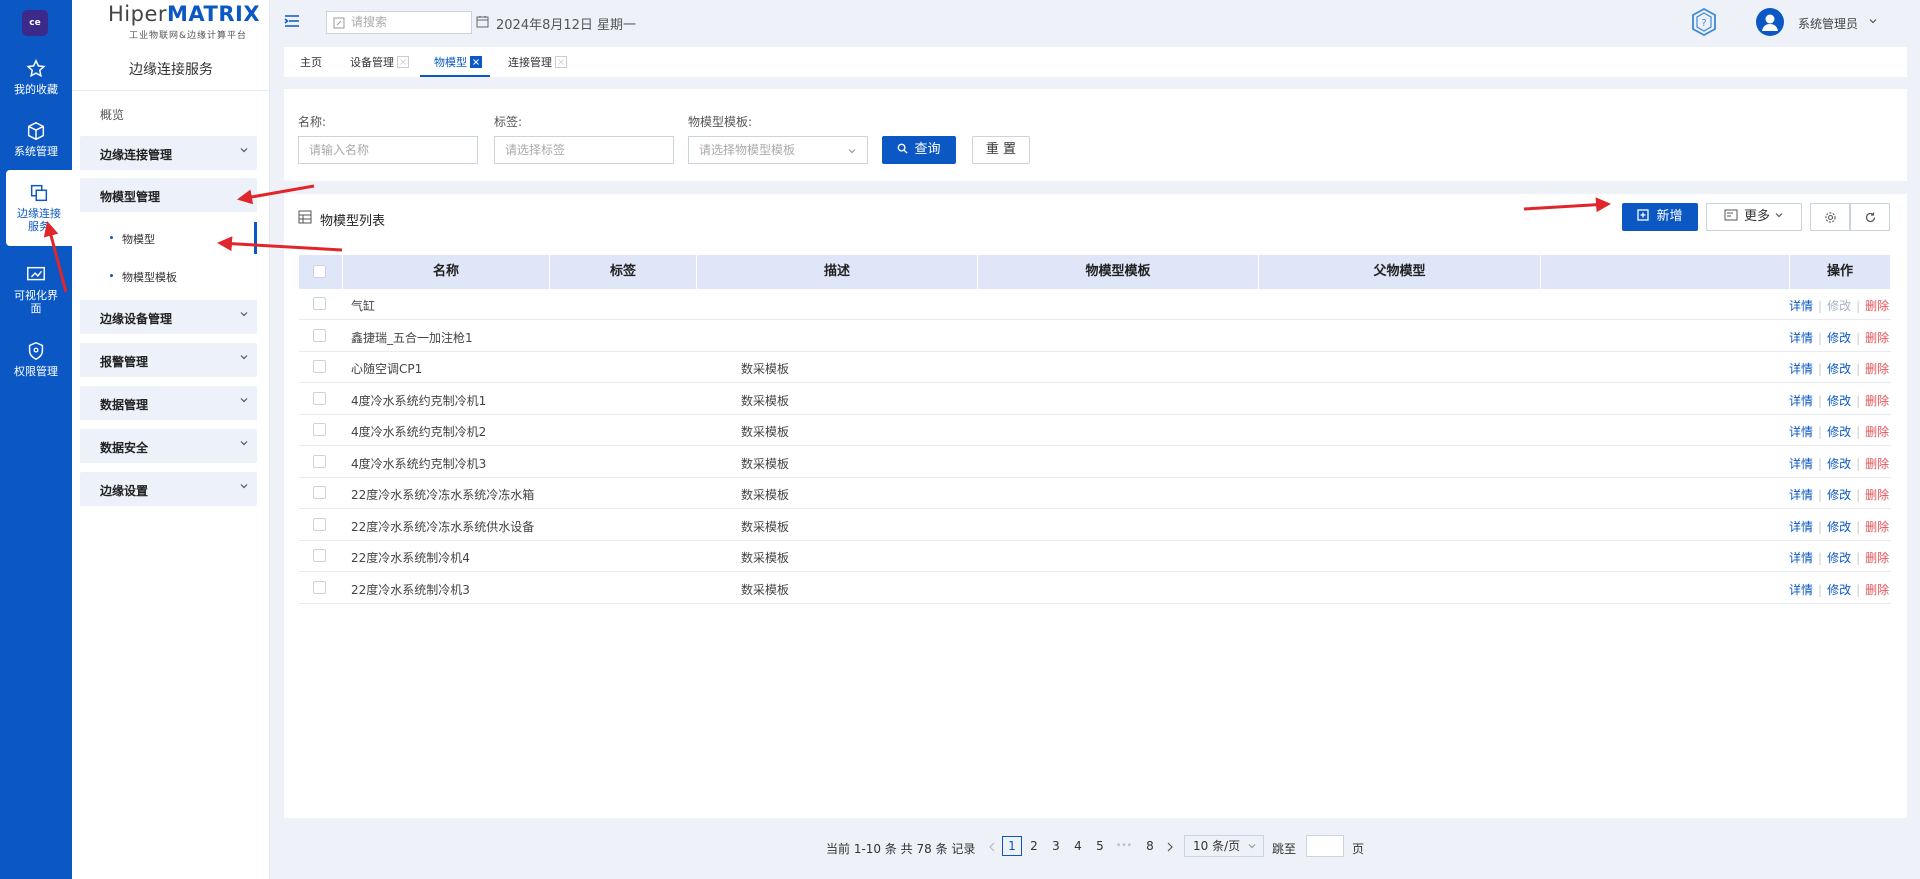  I want to click on page-size-select: 10 条/页, so click(1224, 846).